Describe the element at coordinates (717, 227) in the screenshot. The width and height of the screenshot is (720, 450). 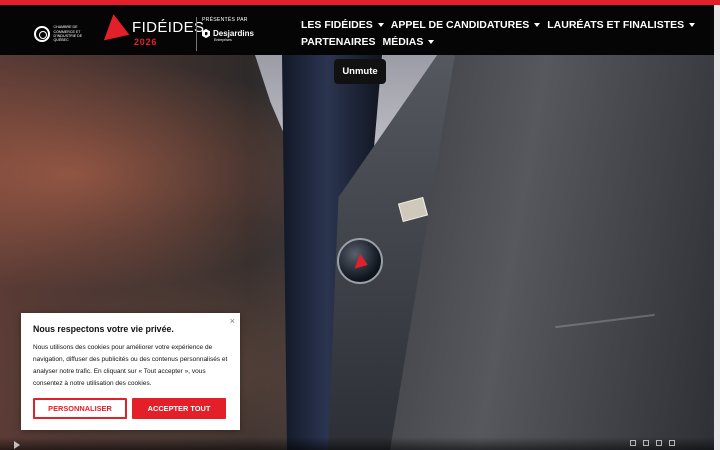
I see `scrollbar-gutter` at that location.